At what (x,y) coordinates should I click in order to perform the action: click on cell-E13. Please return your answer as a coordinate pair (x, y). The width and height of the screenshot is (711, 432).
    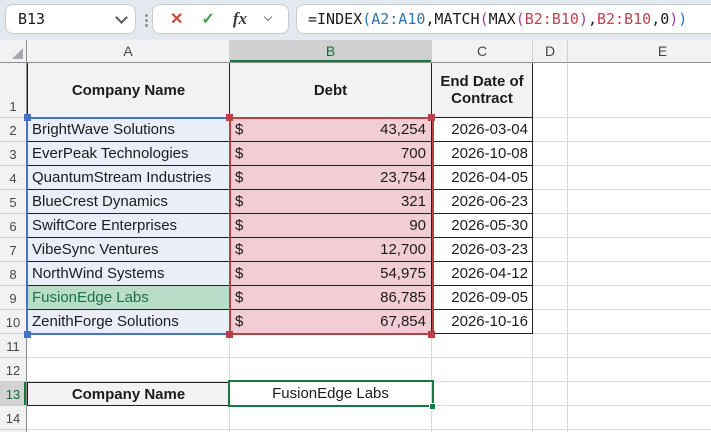
    Looking at the image, I should click on (639, 394).